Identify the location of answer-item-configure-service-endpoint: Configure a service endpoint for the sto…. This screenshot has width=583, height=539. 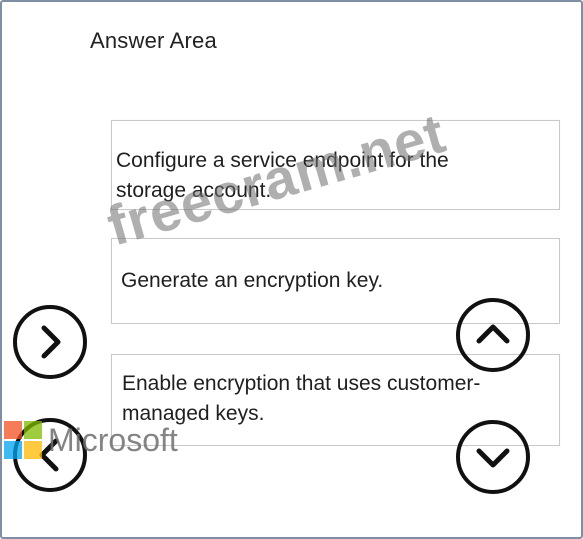
(335, 165).